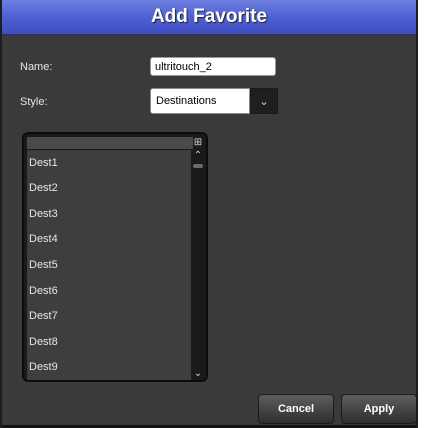 The height and width of the screenshot is (428, 425). Describe the element at coordinates (110, 366) in the screenshot. I see `list-item: Dest9` at that location.